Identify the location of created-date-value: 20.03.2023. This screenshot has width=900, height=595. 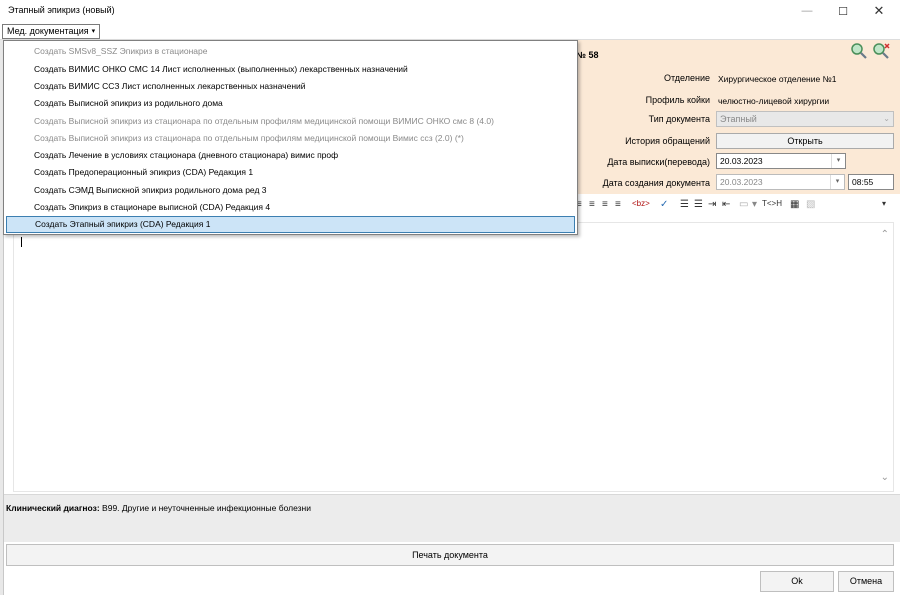
(741, 182).